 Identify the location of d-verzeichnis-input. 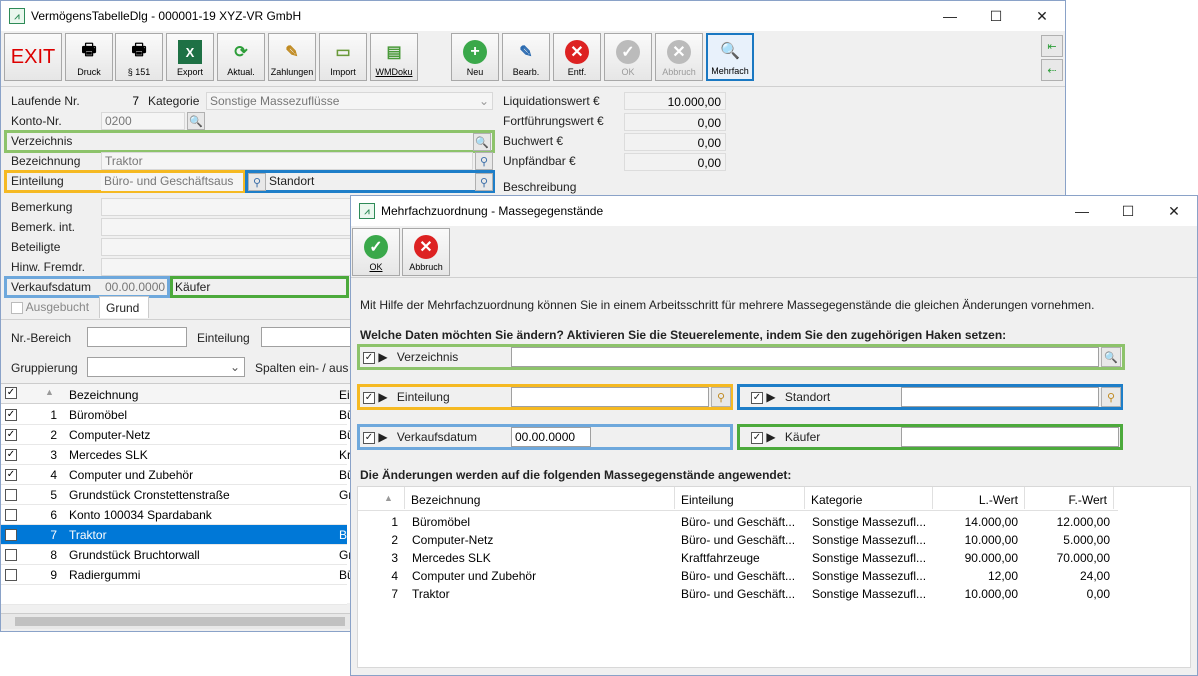
(805, 357).